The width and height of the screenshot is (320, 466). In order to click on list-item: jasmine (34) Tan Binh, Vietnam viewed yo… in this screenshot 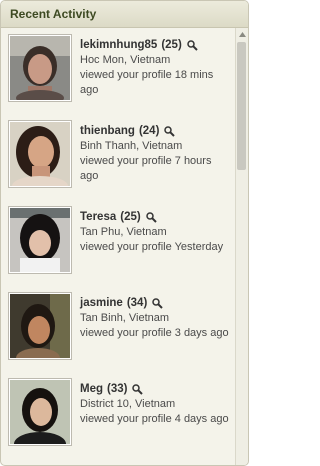, I will do `click(118, 329)`.